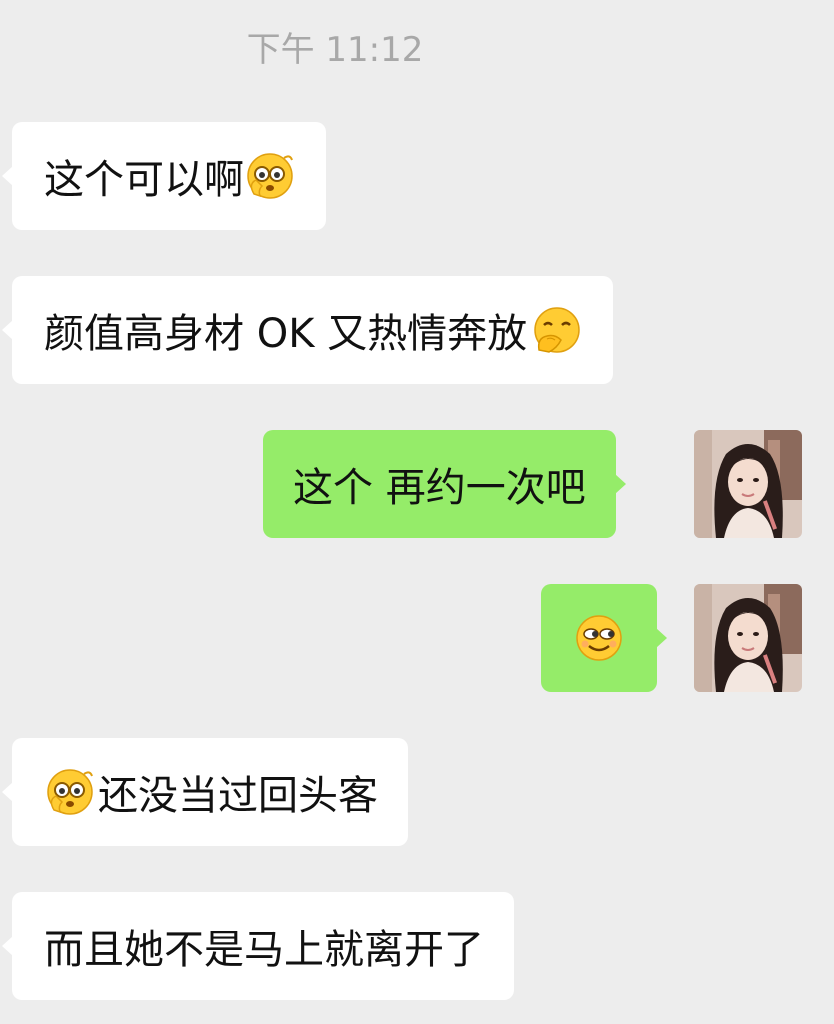  I want to click on message-text: 这个 再约一次吧, so click(439, 488).